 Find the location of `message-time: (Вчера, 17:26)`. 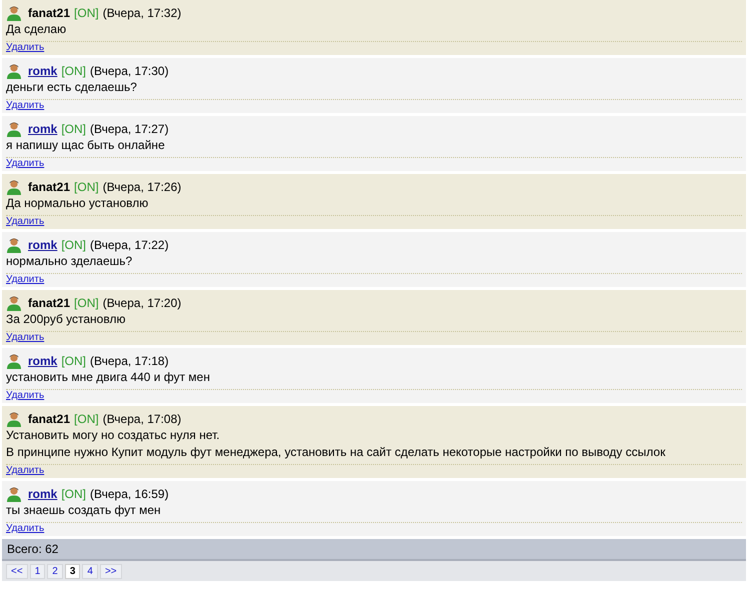

message-time: (Вчера, 17:26) is located at coordinates (142, 187).